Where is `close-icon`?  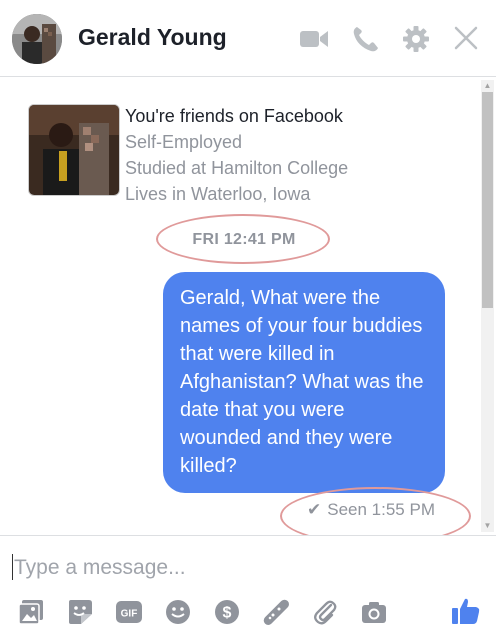 close-icon is located at coordinates (466, 39).